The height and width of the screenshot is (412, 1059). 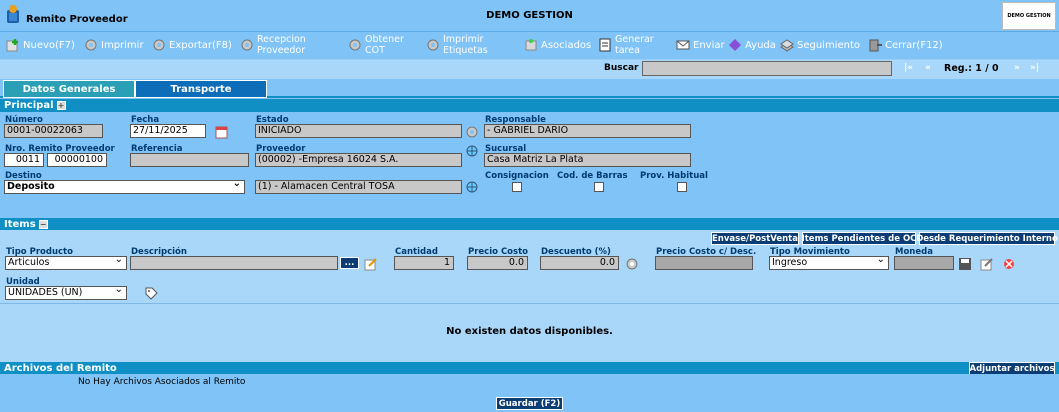 I want to click on responsable-field: - GABRIEL DARIO, so click(x=587, y=131).